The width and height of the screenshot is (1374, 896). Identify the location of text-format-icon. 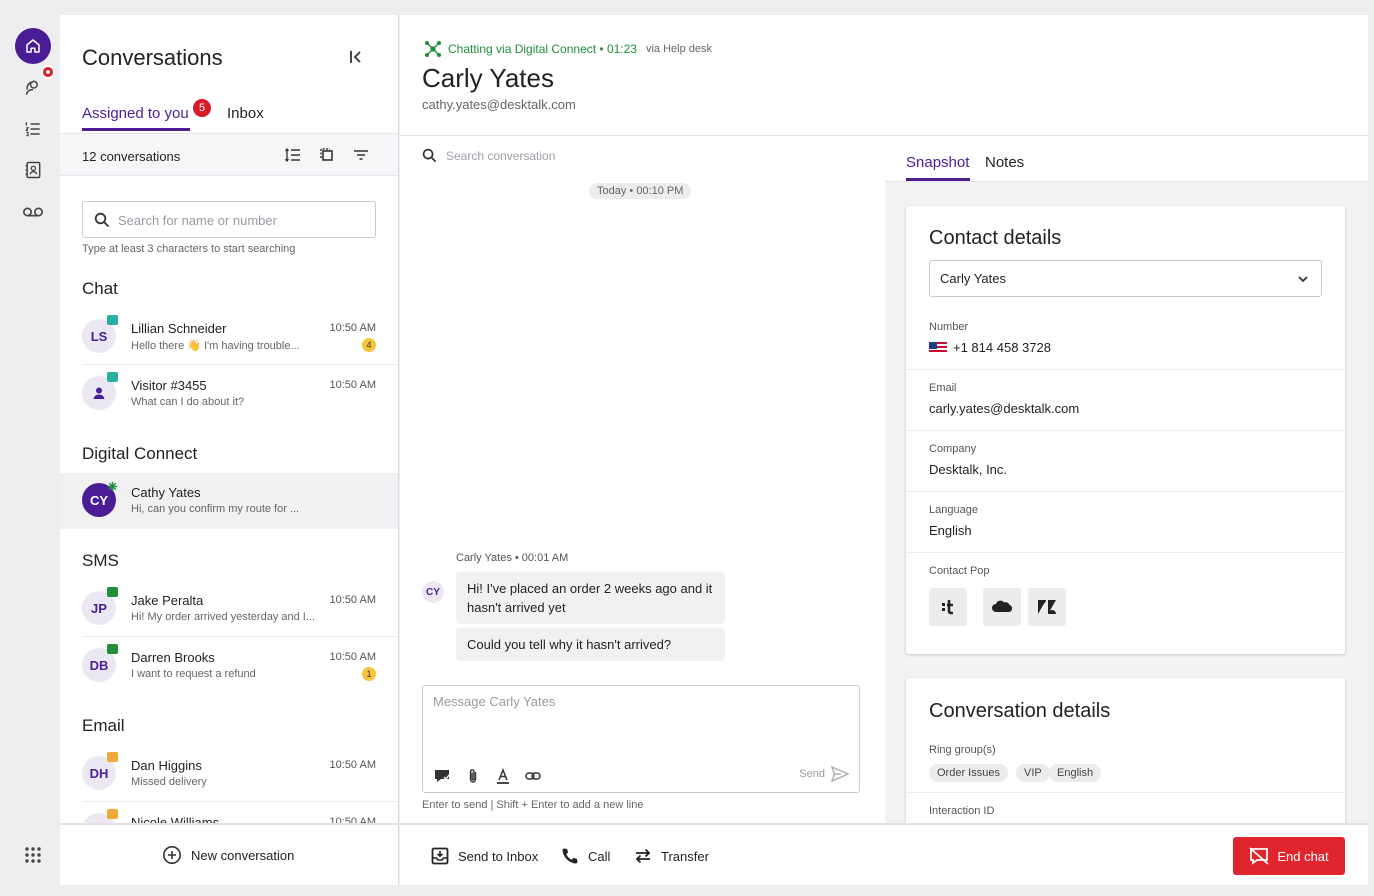
(503, 776).